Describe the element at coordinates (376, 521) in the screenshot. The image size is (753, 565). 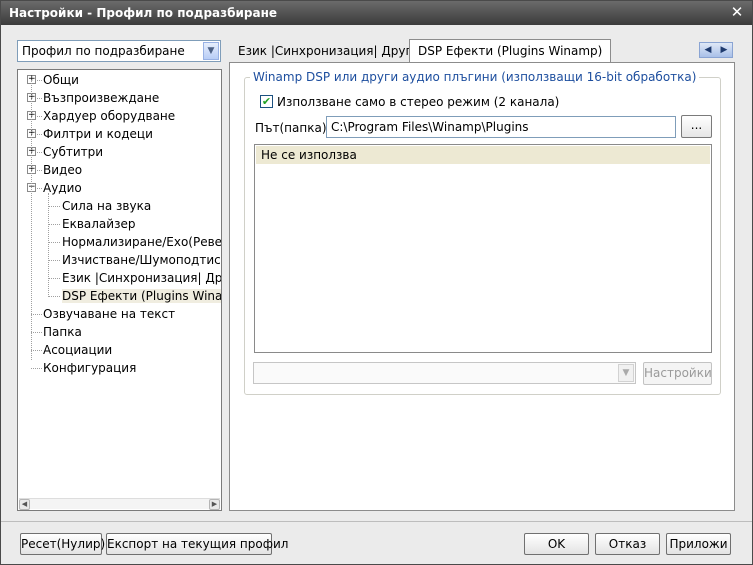
I see `footer-divider` at that location.